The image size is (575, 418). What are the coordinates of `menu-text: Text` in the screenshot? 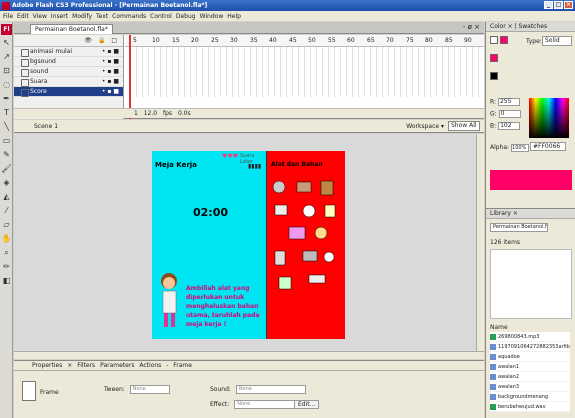 It's located at (102, 16).